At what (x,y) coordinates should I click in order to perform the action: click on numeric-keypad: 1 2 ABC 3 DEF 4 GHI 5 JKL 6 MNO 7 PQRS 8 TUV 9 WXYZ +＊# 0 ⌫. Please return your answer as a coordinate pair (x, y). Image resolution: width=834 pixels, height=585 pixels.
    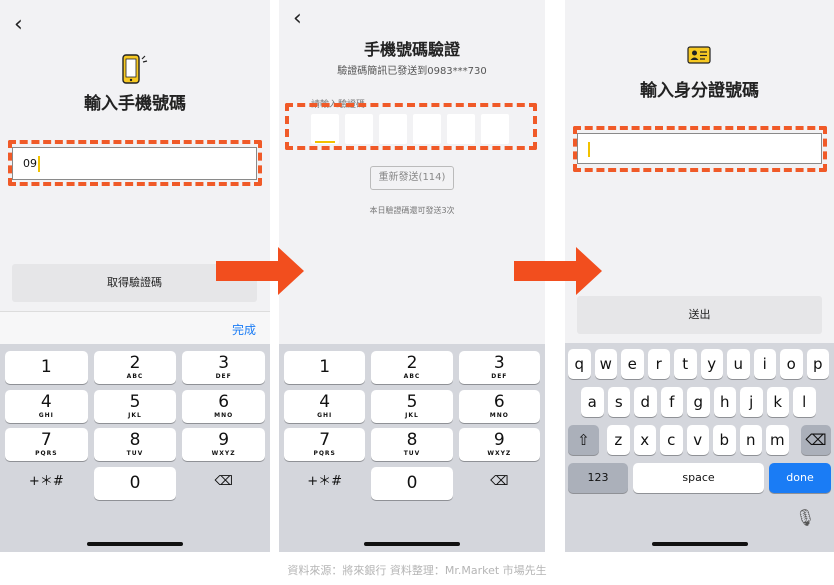
    Looking at the image, I should click on (135, 448).